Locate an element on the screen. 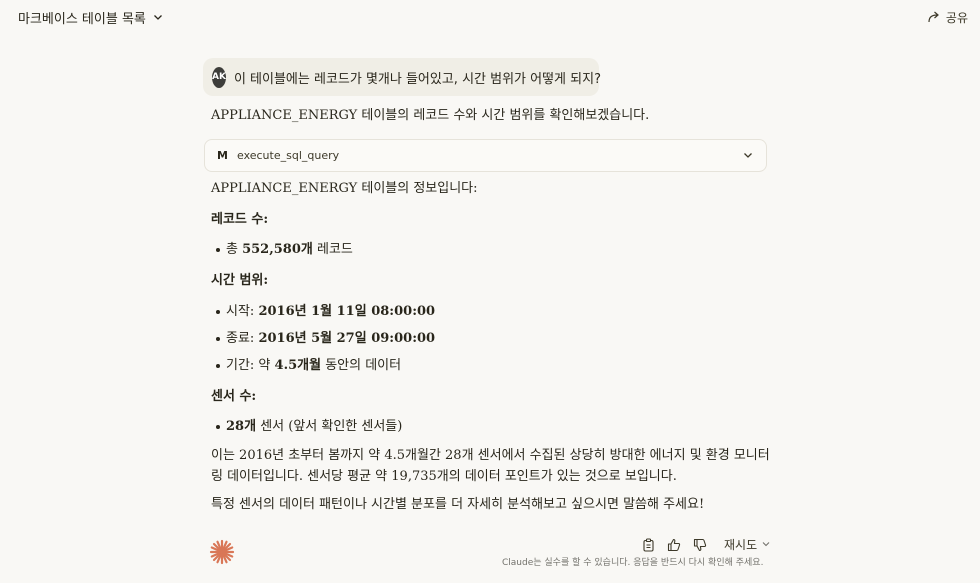 This screenshot has width=980, height=583. sensor-item: 28개 센서 (앞서 확인한 센서들) is located at coordinates (314, 426).